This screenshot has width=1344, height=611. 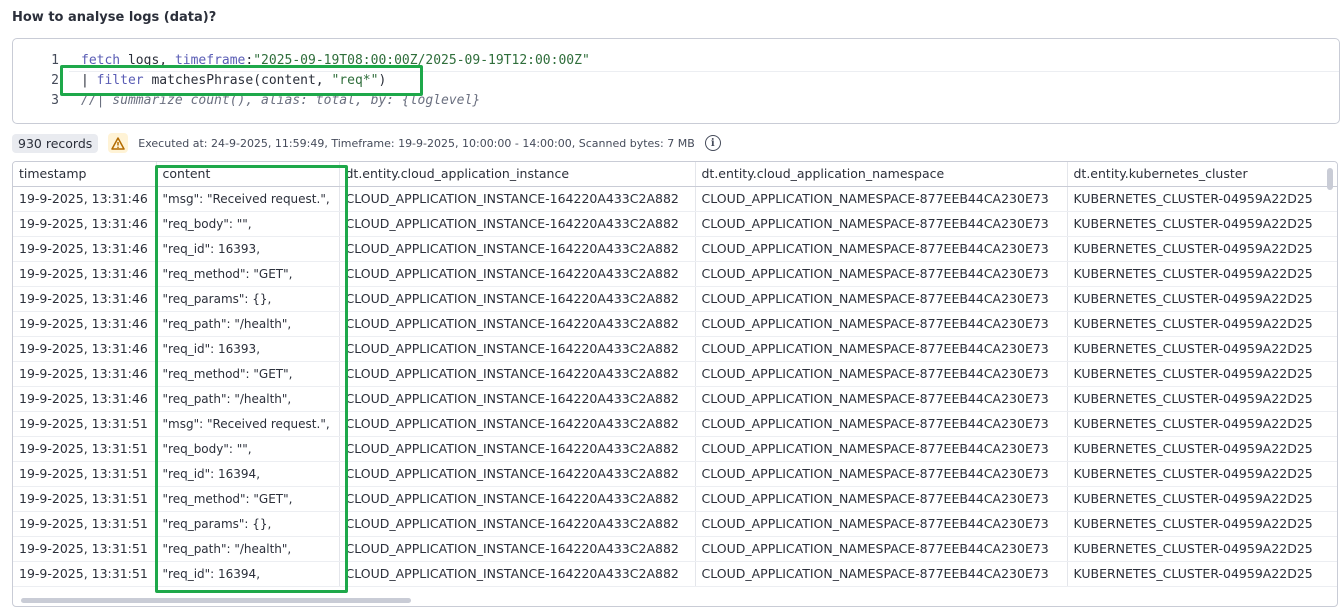 What do you see at coordinates (248, 424) in the screenshot?
I see `cell-content: "msg": "Received request.",` at bounding box center [248, 424].